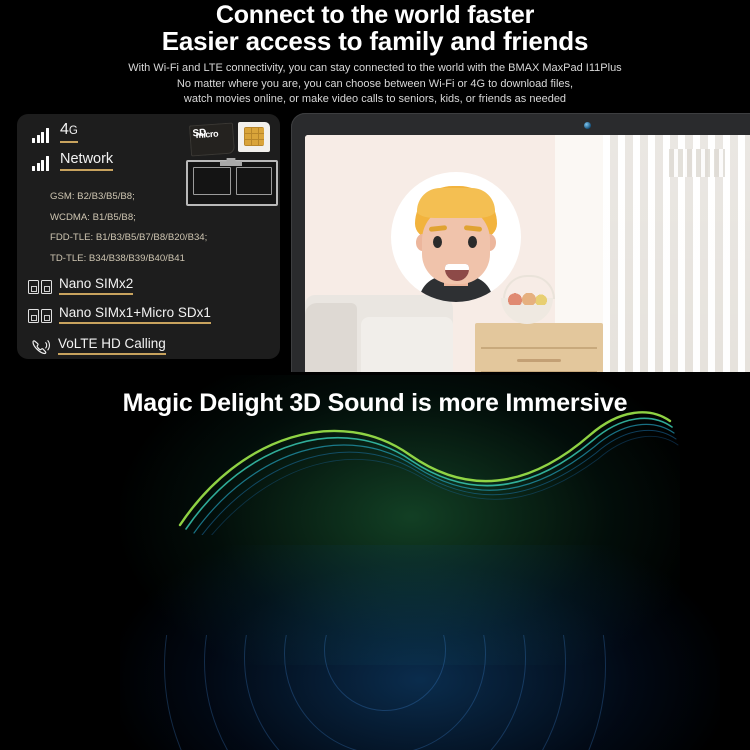  I want to click on spec-row-network: Network, so click(73, 161).